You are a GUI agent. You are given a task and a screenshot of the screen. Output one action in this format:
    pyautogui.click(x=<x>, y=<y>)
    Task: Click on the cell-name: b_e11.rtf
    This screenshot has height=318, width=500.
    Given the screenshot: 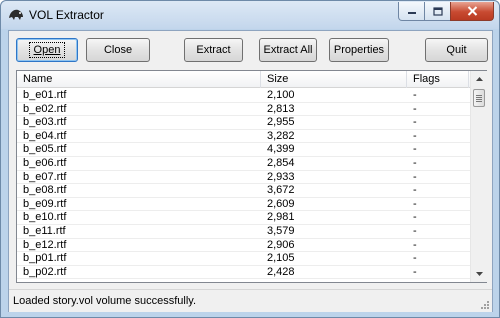 What is the action you would take?
    pyautogui.click(x=44, y=230)
    